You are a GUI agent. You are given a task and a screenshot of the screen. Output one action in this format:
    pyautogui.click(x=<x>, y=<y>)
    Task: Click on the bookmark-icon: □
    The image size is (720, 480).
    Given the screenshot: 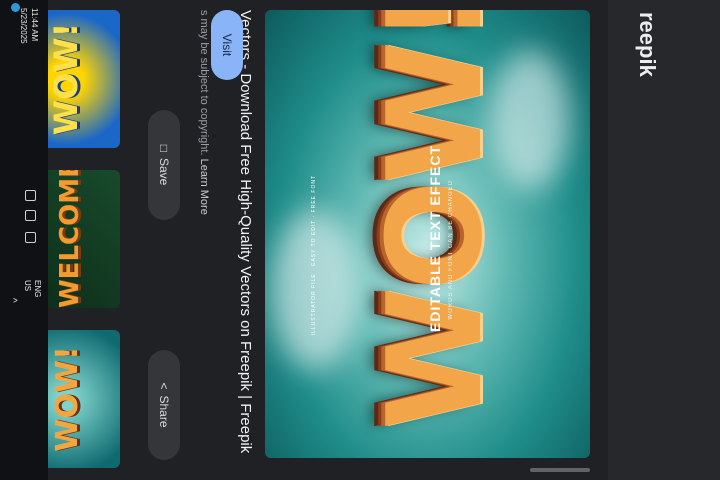 What is the action you would take?
    pyautogui.click(x=164, y=148)
    